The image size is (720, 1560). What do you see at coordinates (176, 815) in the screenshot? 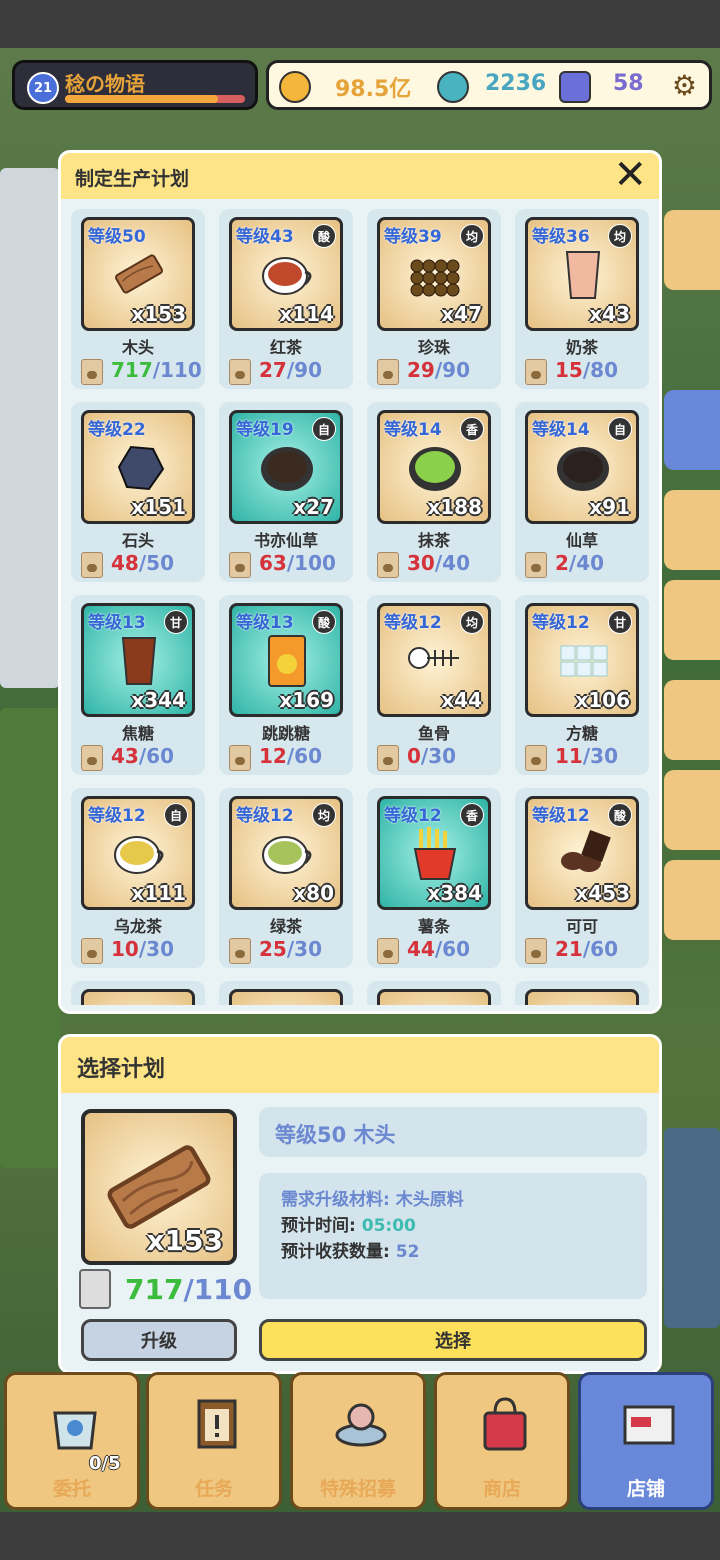
I see `flavor-tag: 自` at bounding box center [176, 815].